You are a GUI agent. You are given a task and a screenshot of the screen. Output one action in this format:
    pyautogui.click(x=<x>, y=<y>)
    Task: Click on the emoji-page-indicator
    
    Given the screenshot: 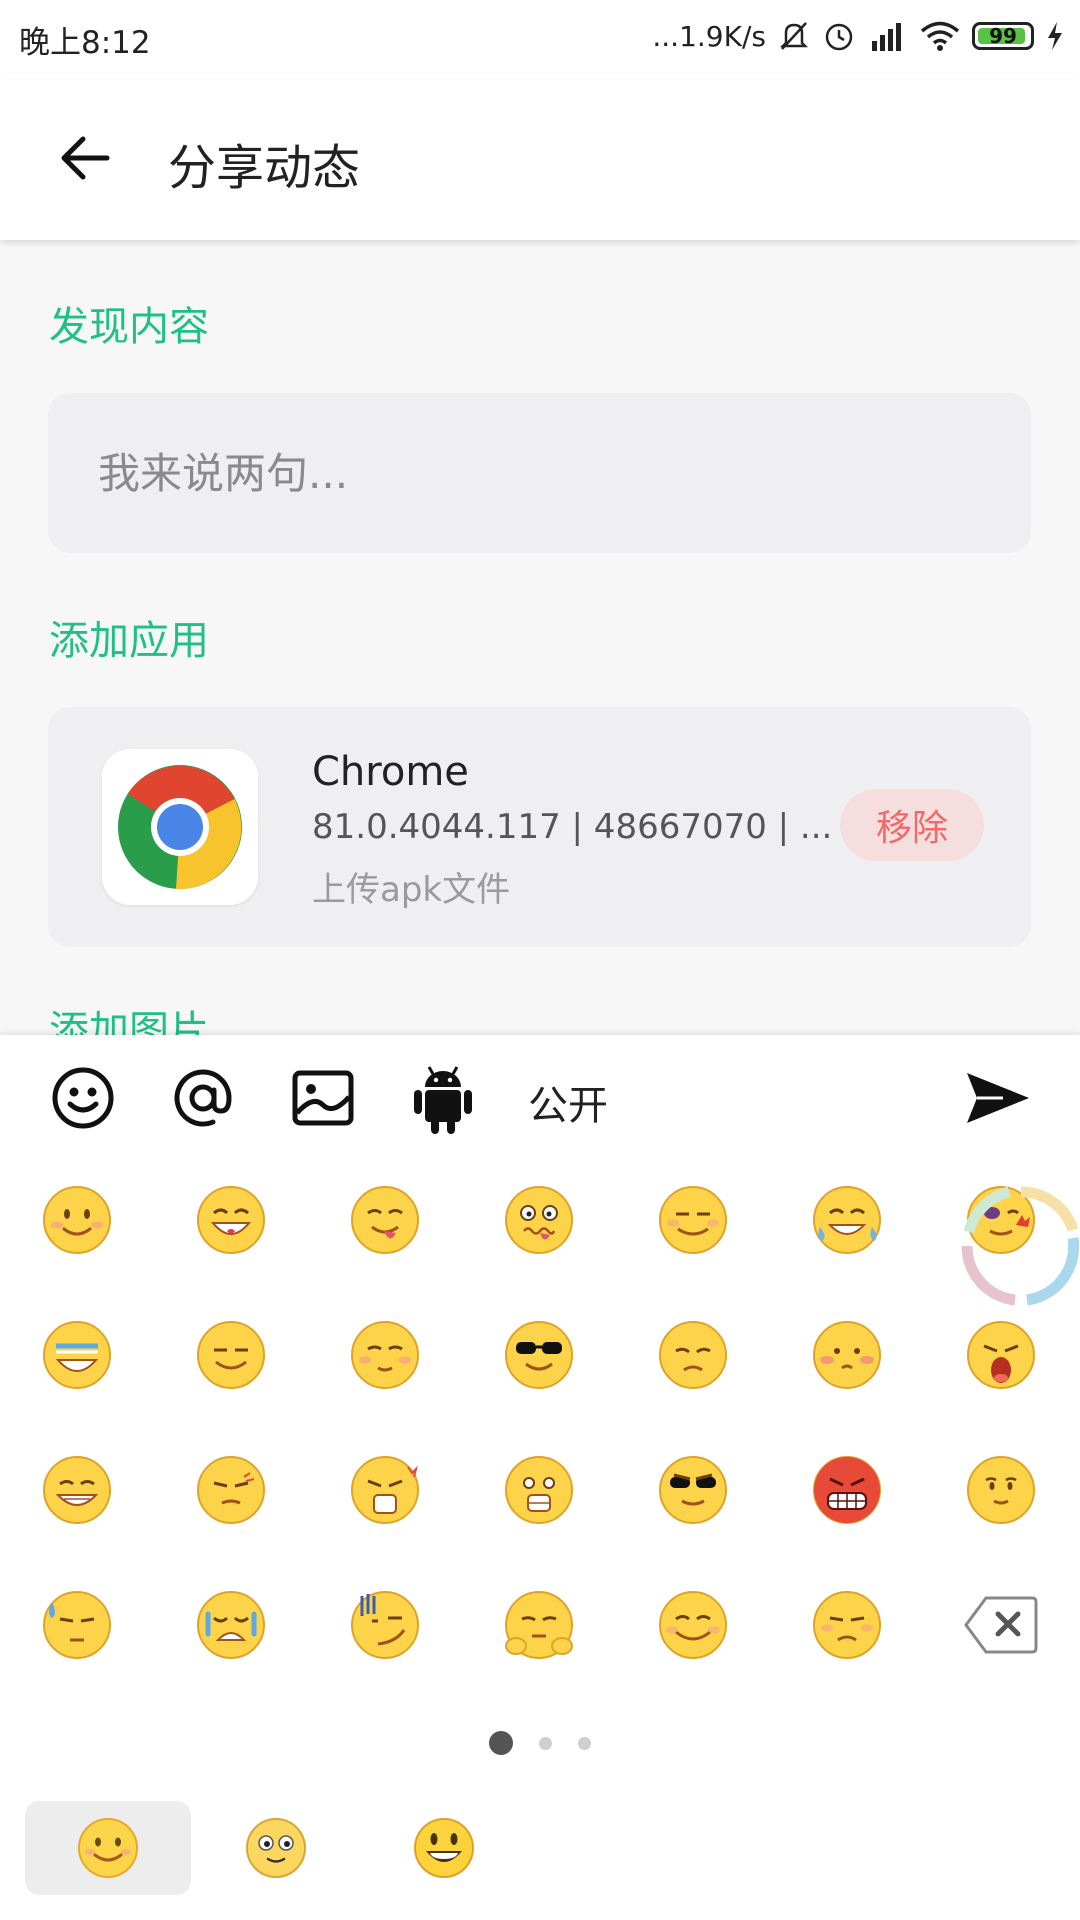 What is the action you would take?
    pyautogui.click(x=540, y=1743)
    